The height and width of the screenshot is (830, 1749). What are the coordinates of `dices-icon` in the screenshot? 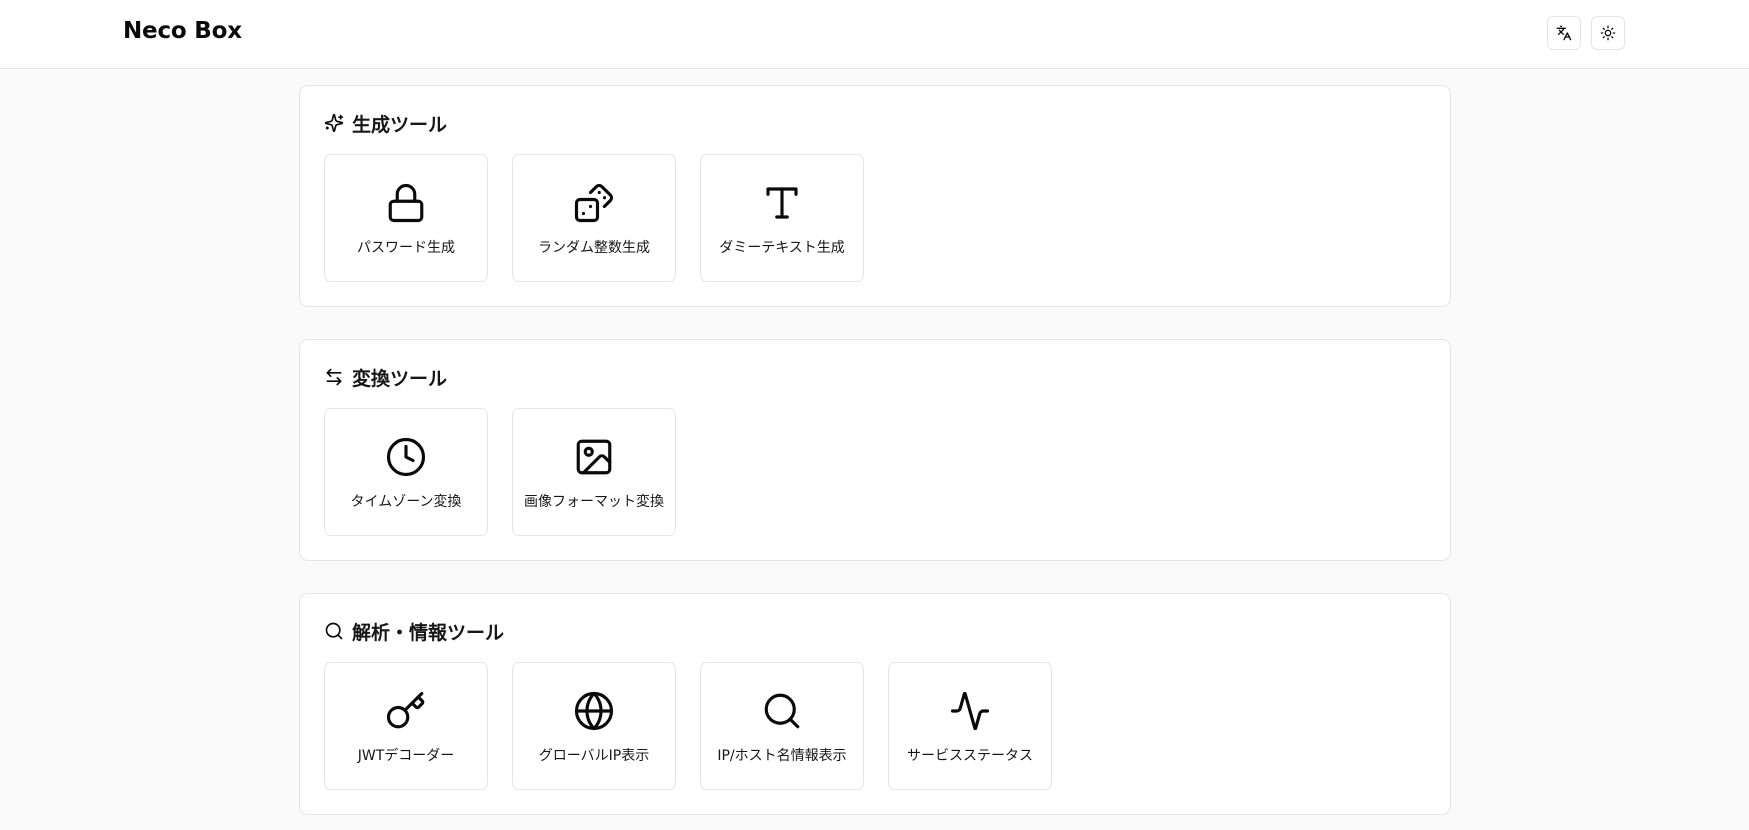 It's located at (594, 203).